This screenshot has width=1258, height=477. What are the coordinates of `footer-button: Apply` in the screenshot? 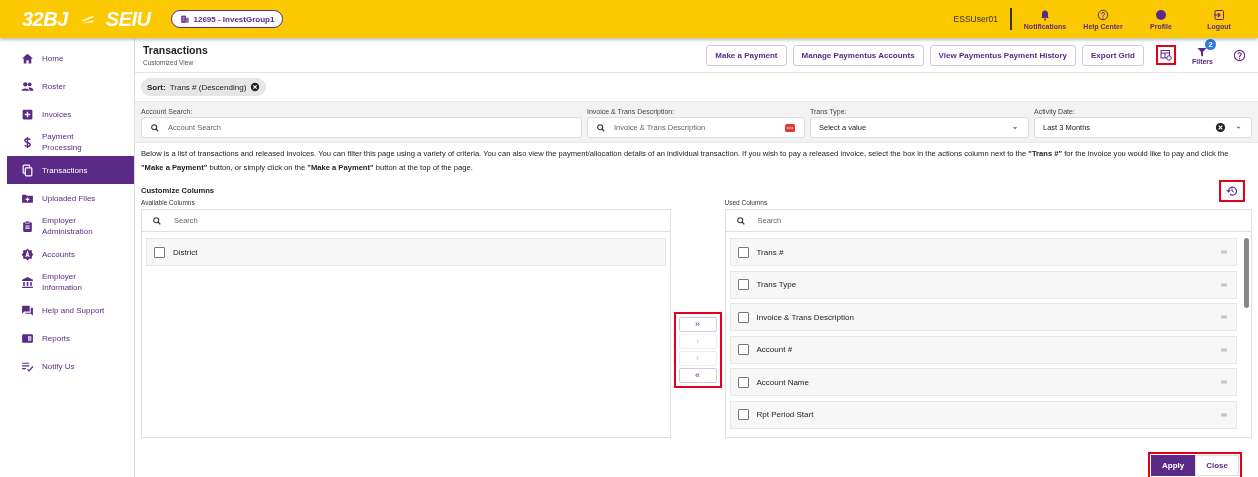 It's located at (1173, 465).